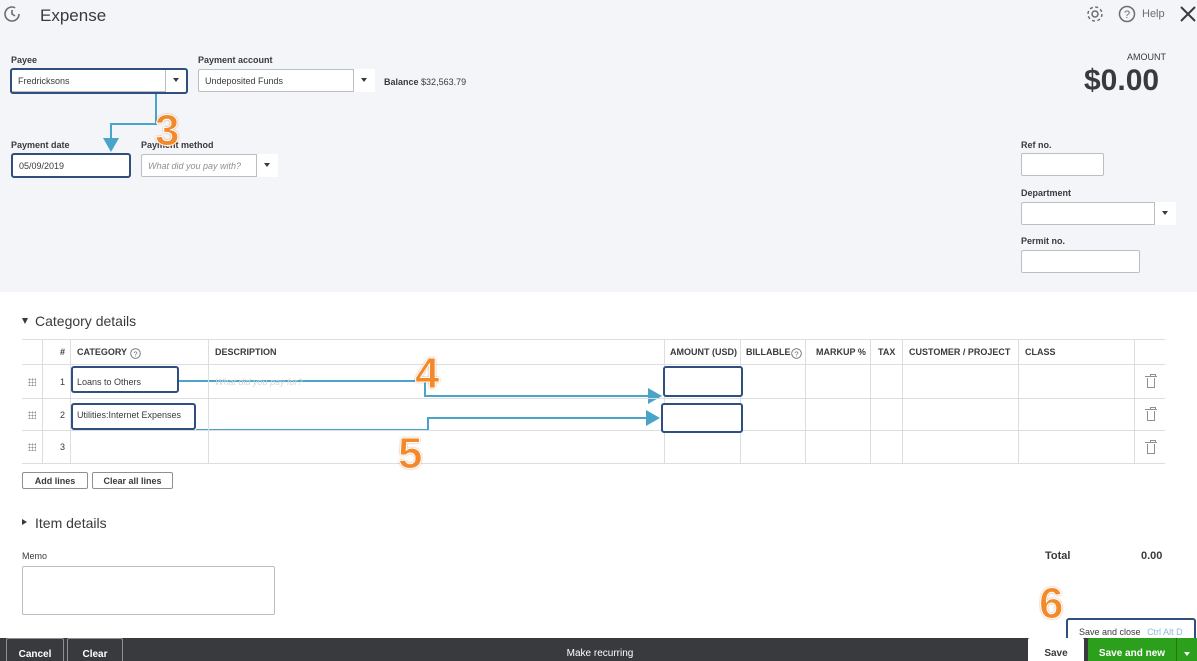  I want to click on annotation-step-6: 6, so click(1051, 603).